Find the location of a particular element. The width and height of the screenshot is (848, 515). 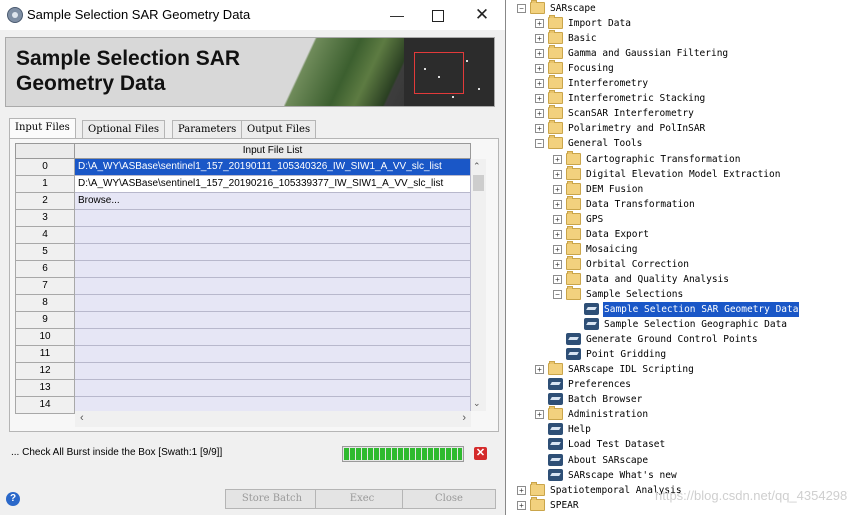

table-row: 9 is located at coordinates (243, 320).